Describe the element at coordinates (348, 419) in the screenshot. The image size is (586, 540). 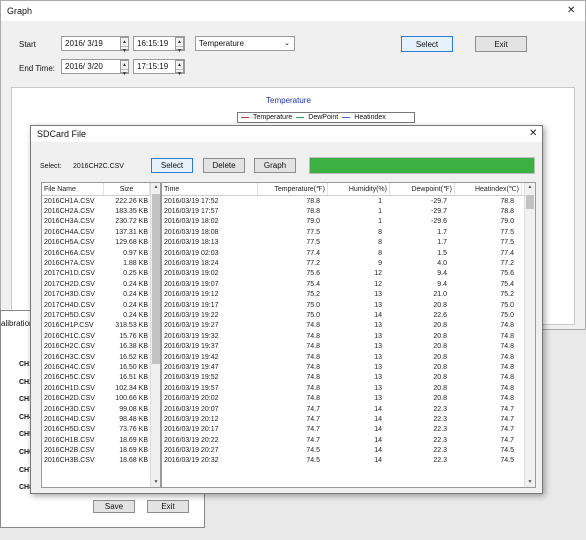
I see `data-row: 2016/03/19 20:12 74.7 14 22.3 74.7` at that location.